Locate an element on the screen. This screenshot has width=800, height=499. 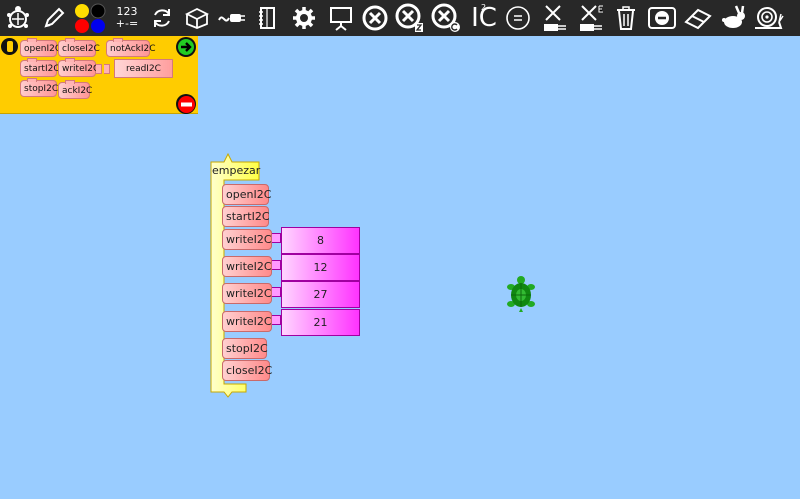
canvas-block-writeI2C-4: writeI2C is located at coordinates (247, 321).